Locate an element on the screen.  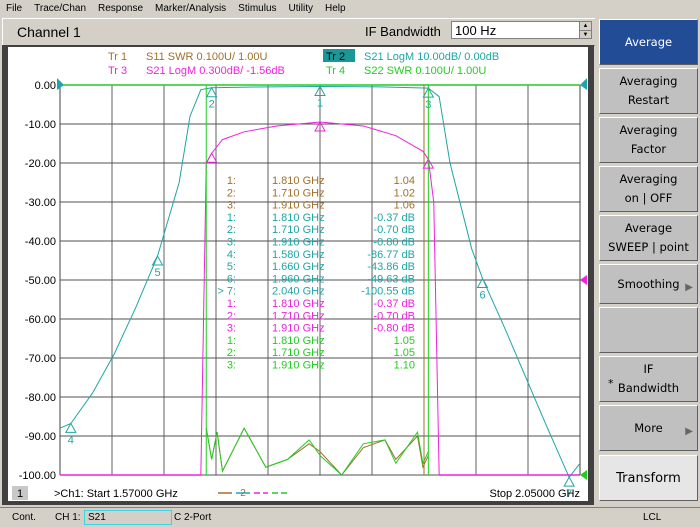
spin-up-icon: ▲ is located at coordinates (585, 26).